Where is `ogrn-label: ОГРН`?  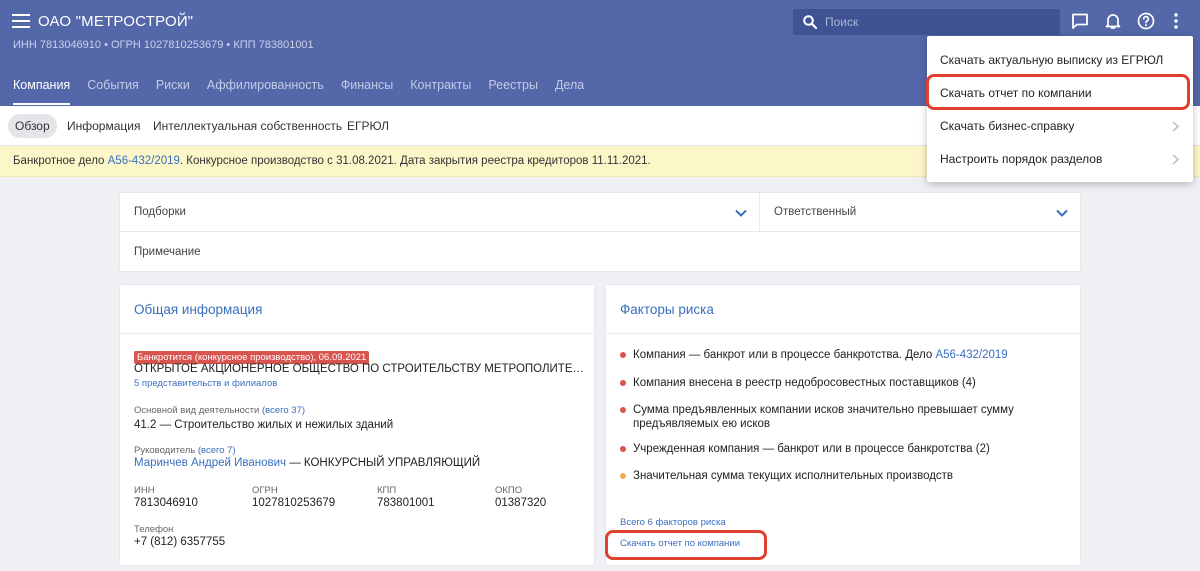
ogrn-label: ОГРН is located at coordinates (265, 490).